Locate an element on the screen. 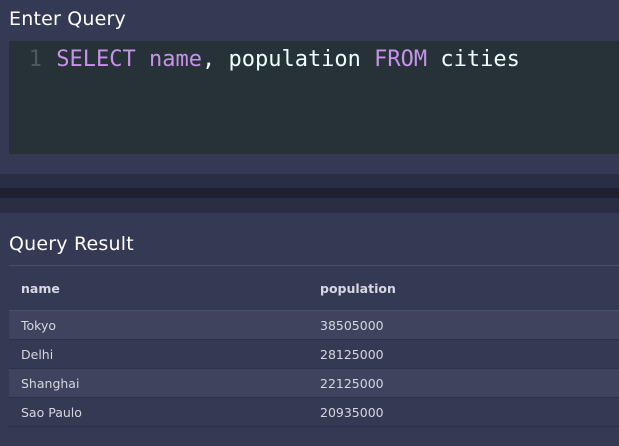 This screenshot has width=619, height=446. result-title: Query Result is located at coordinates (71, 244).